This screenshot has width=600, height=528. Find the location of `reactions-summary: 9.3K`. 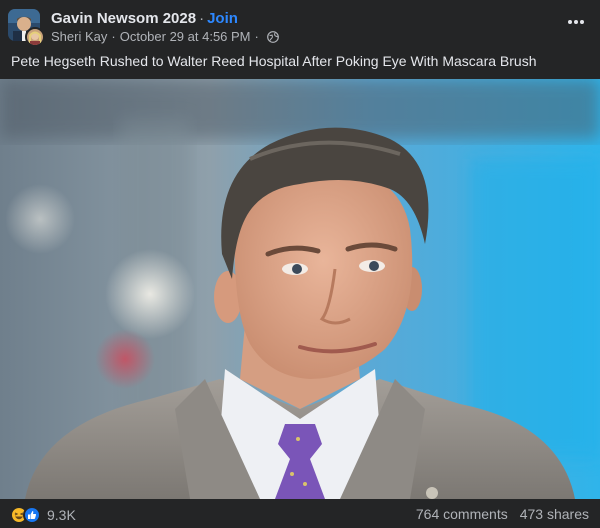

reactions-summary: 9.3K is located at coordinates (43, 515).